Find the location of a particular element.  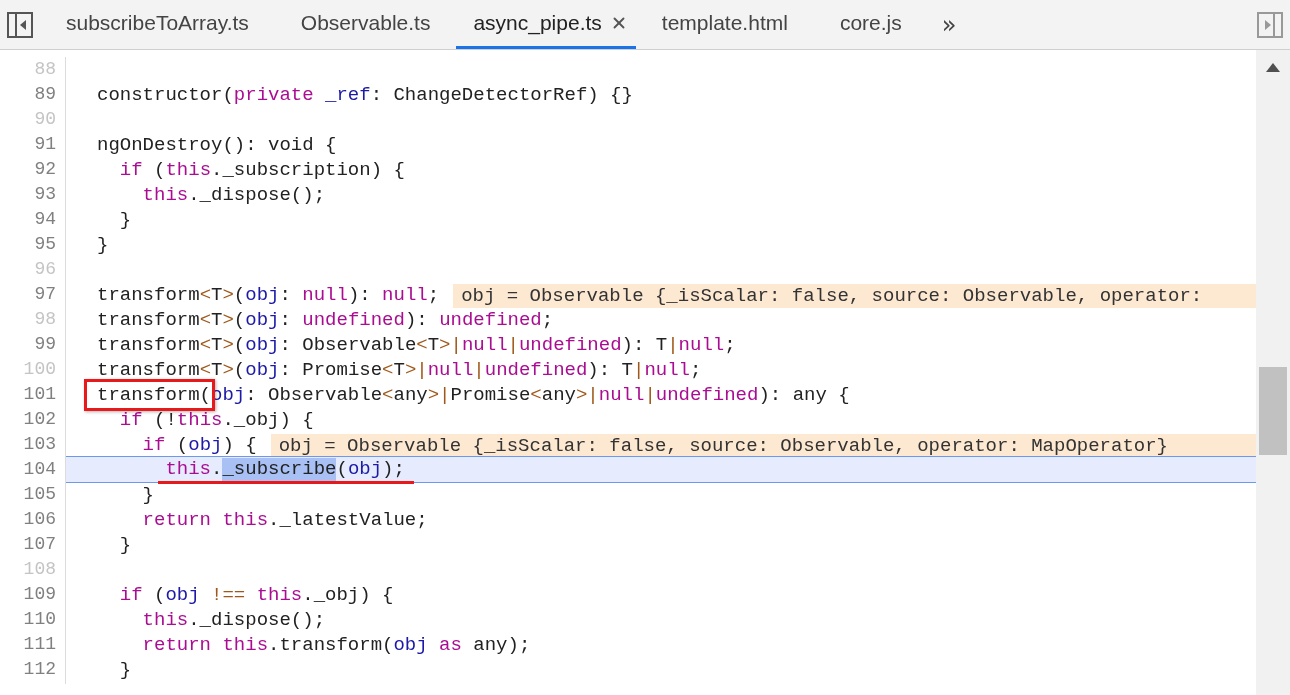

line-number: 102 is located at coordinates (33, 420).